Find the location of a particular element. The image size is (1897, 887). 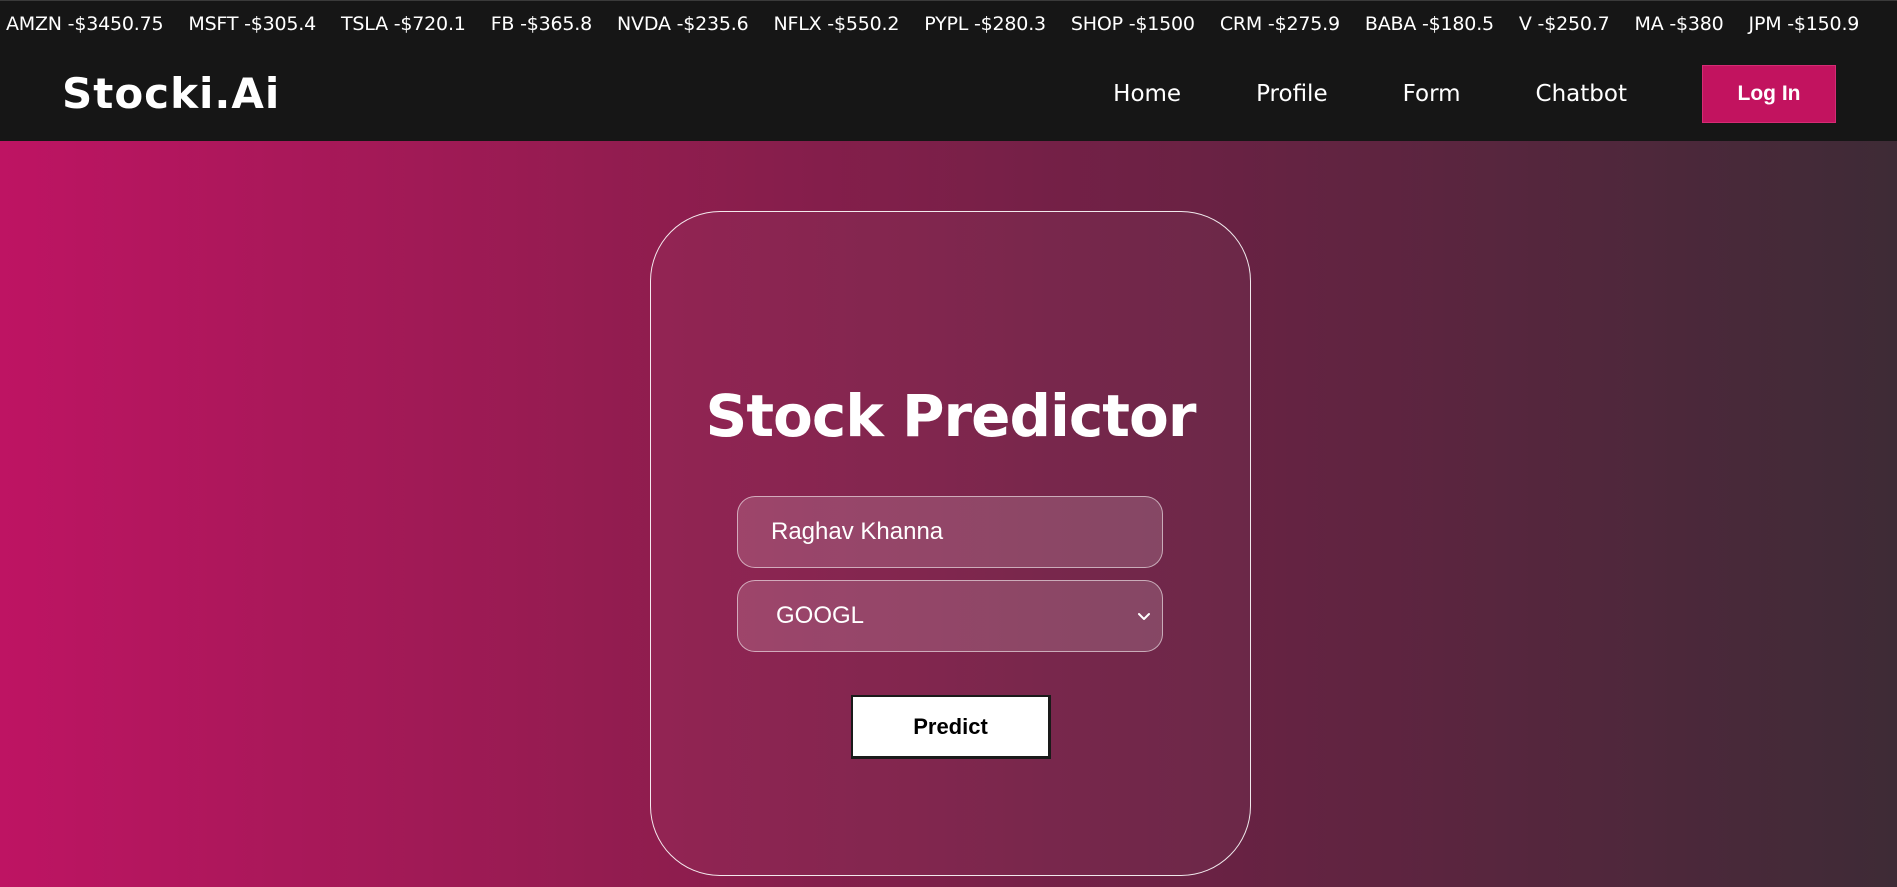

ticker-item-v: V -$250.7 is located at coordinates (1564, 24).